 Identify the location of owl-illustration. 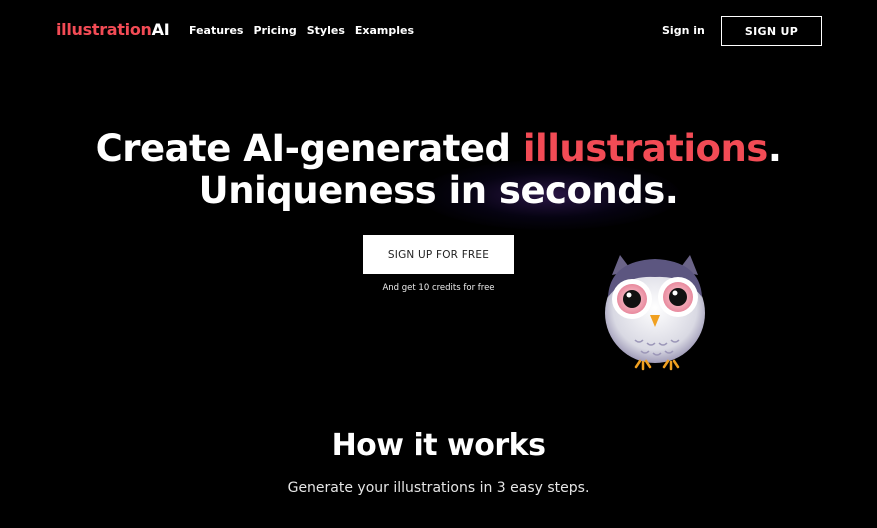
(655, 313).